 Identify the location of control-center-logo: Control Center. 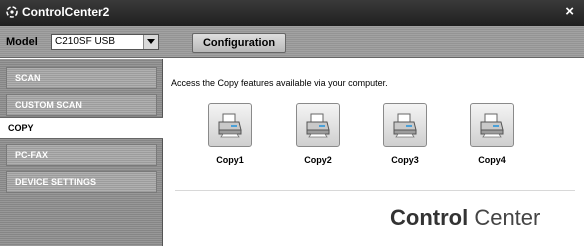
(465, 218).